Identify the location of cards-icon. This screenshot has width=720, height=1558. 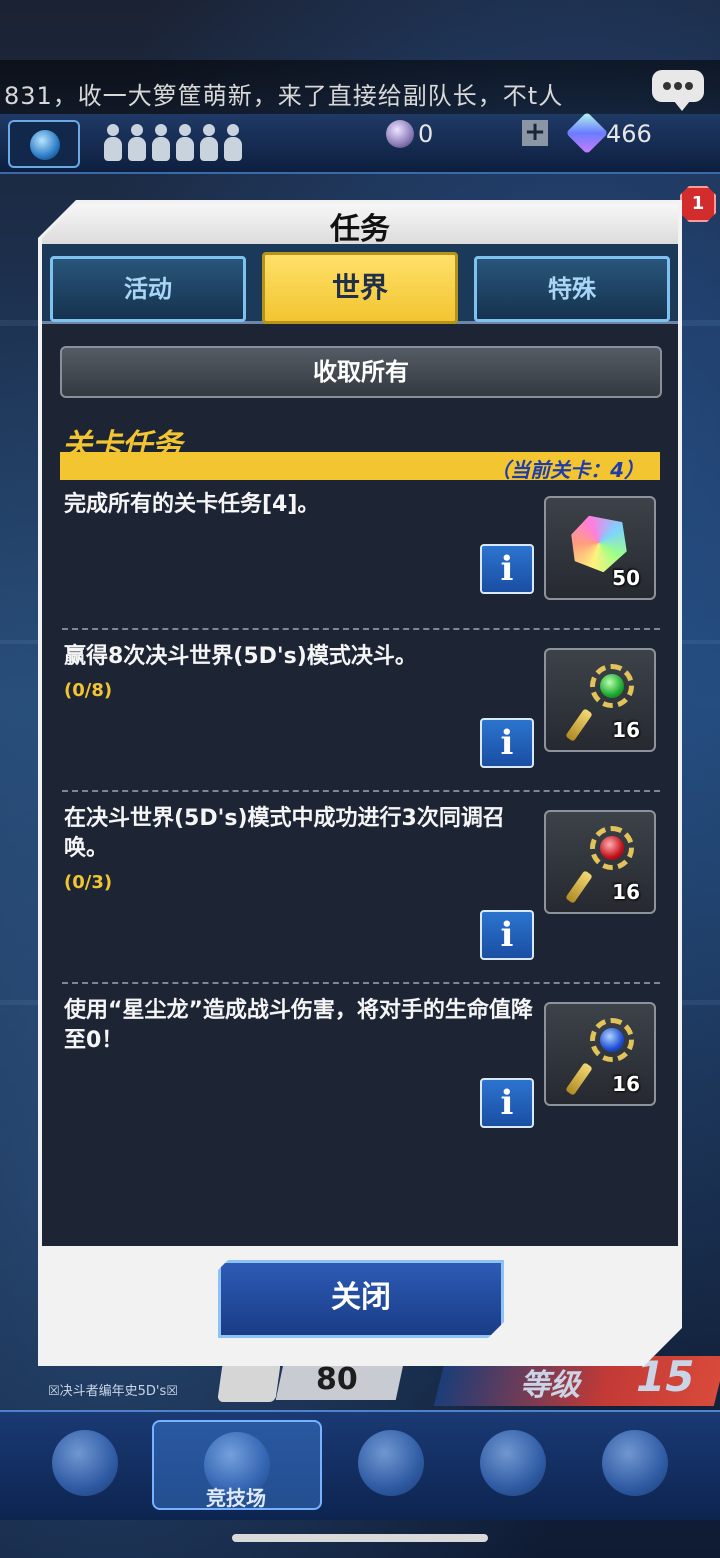
(513, 1463).